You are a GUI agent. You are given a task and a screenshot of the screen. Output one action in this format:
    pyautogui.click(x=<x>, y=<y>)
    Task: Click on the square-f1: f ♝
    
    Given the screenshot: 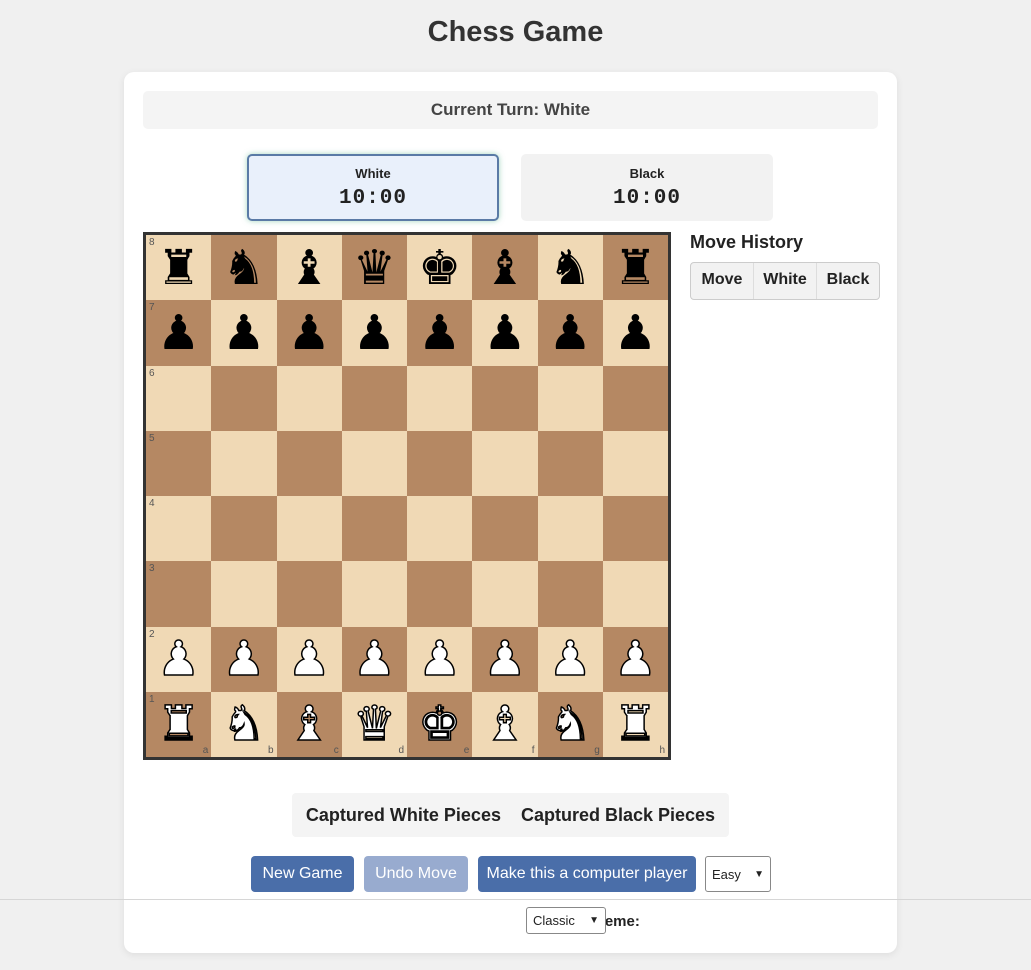 What is the action you would take?
    pyautogui.click(x=505, y=724)
    